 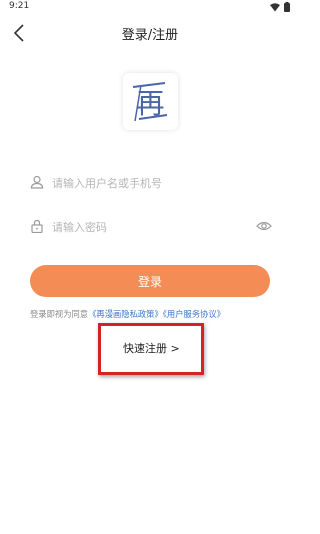 I want to click on app-logo: 再, so click(x=150, y=101).